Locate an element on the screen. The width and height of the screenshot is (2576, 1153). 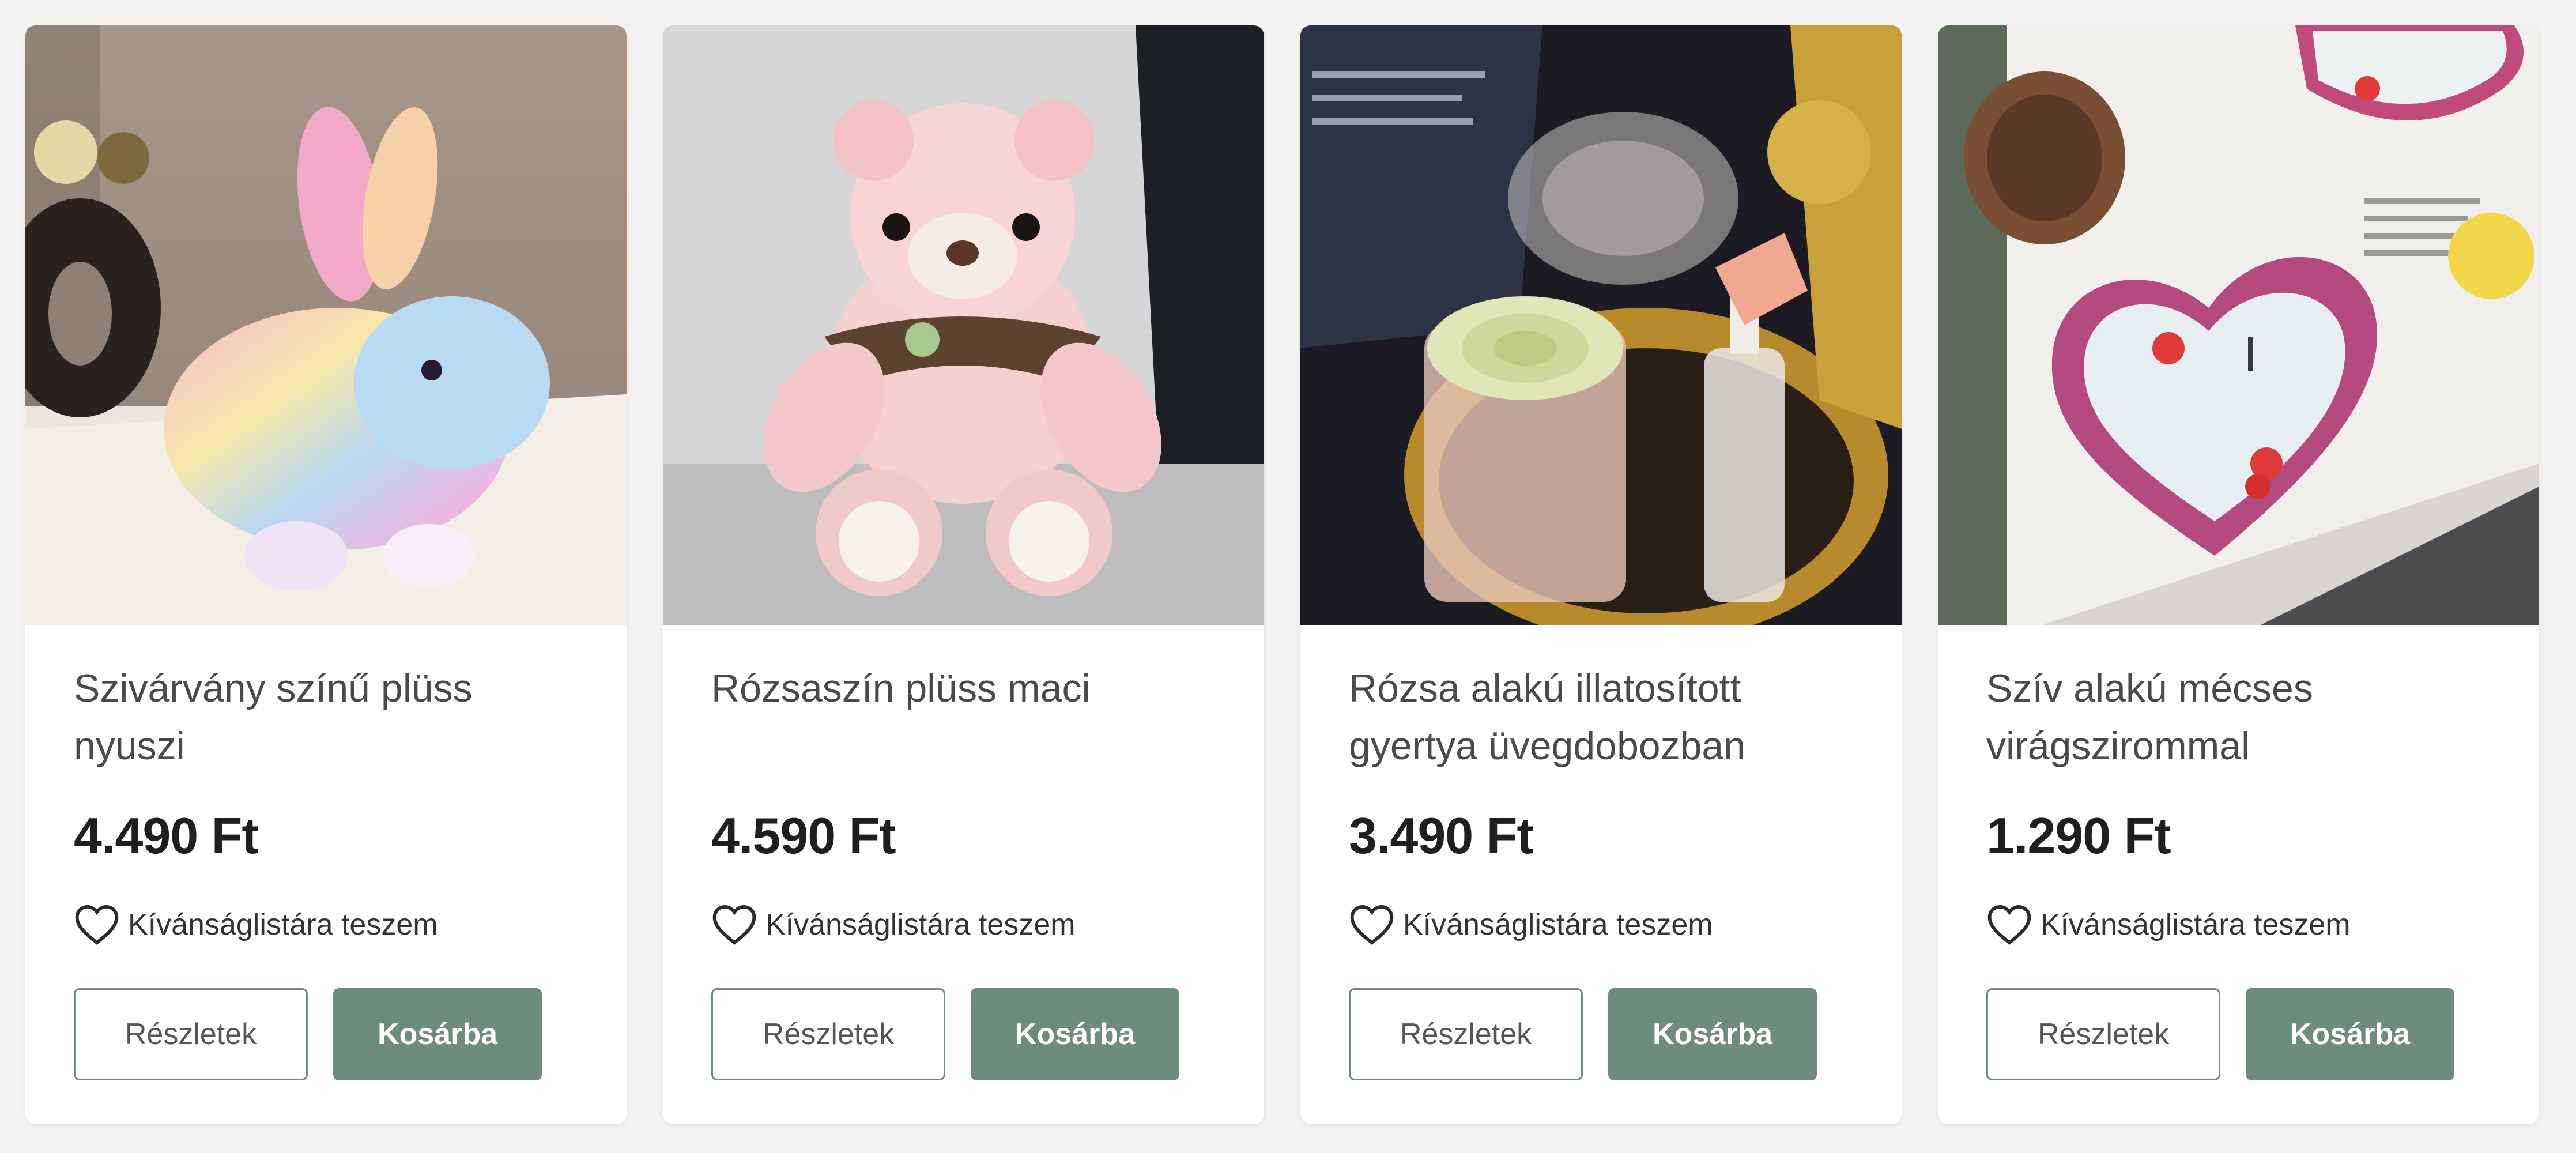
product-price: 1.290 Ft is located at coordinates (2078, 836).